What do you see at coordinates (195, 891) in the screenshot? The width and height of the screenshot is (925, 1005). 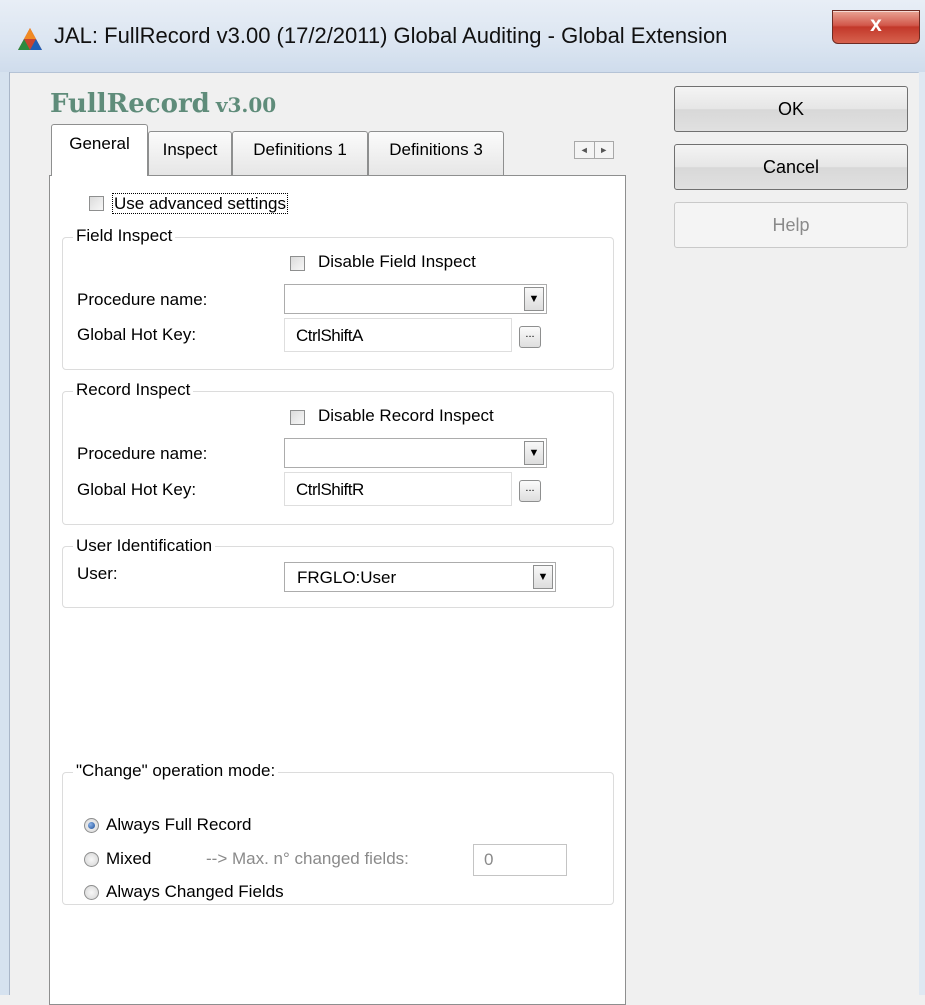 I see `always-changed-fields-label: Always Changed Fields` at bounding box center [195, 891].